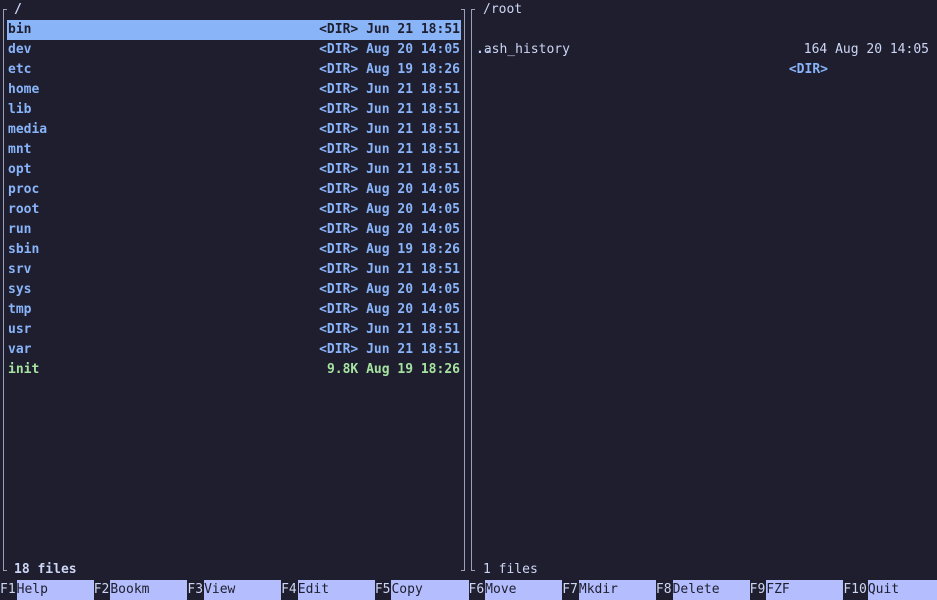 Image resolution: width=937 pixels, height=600 pixels. What do you see at coordinates (711, 590) in the screenshot?
I see `function-key-label: Delete` at bounding box center [711, 590].